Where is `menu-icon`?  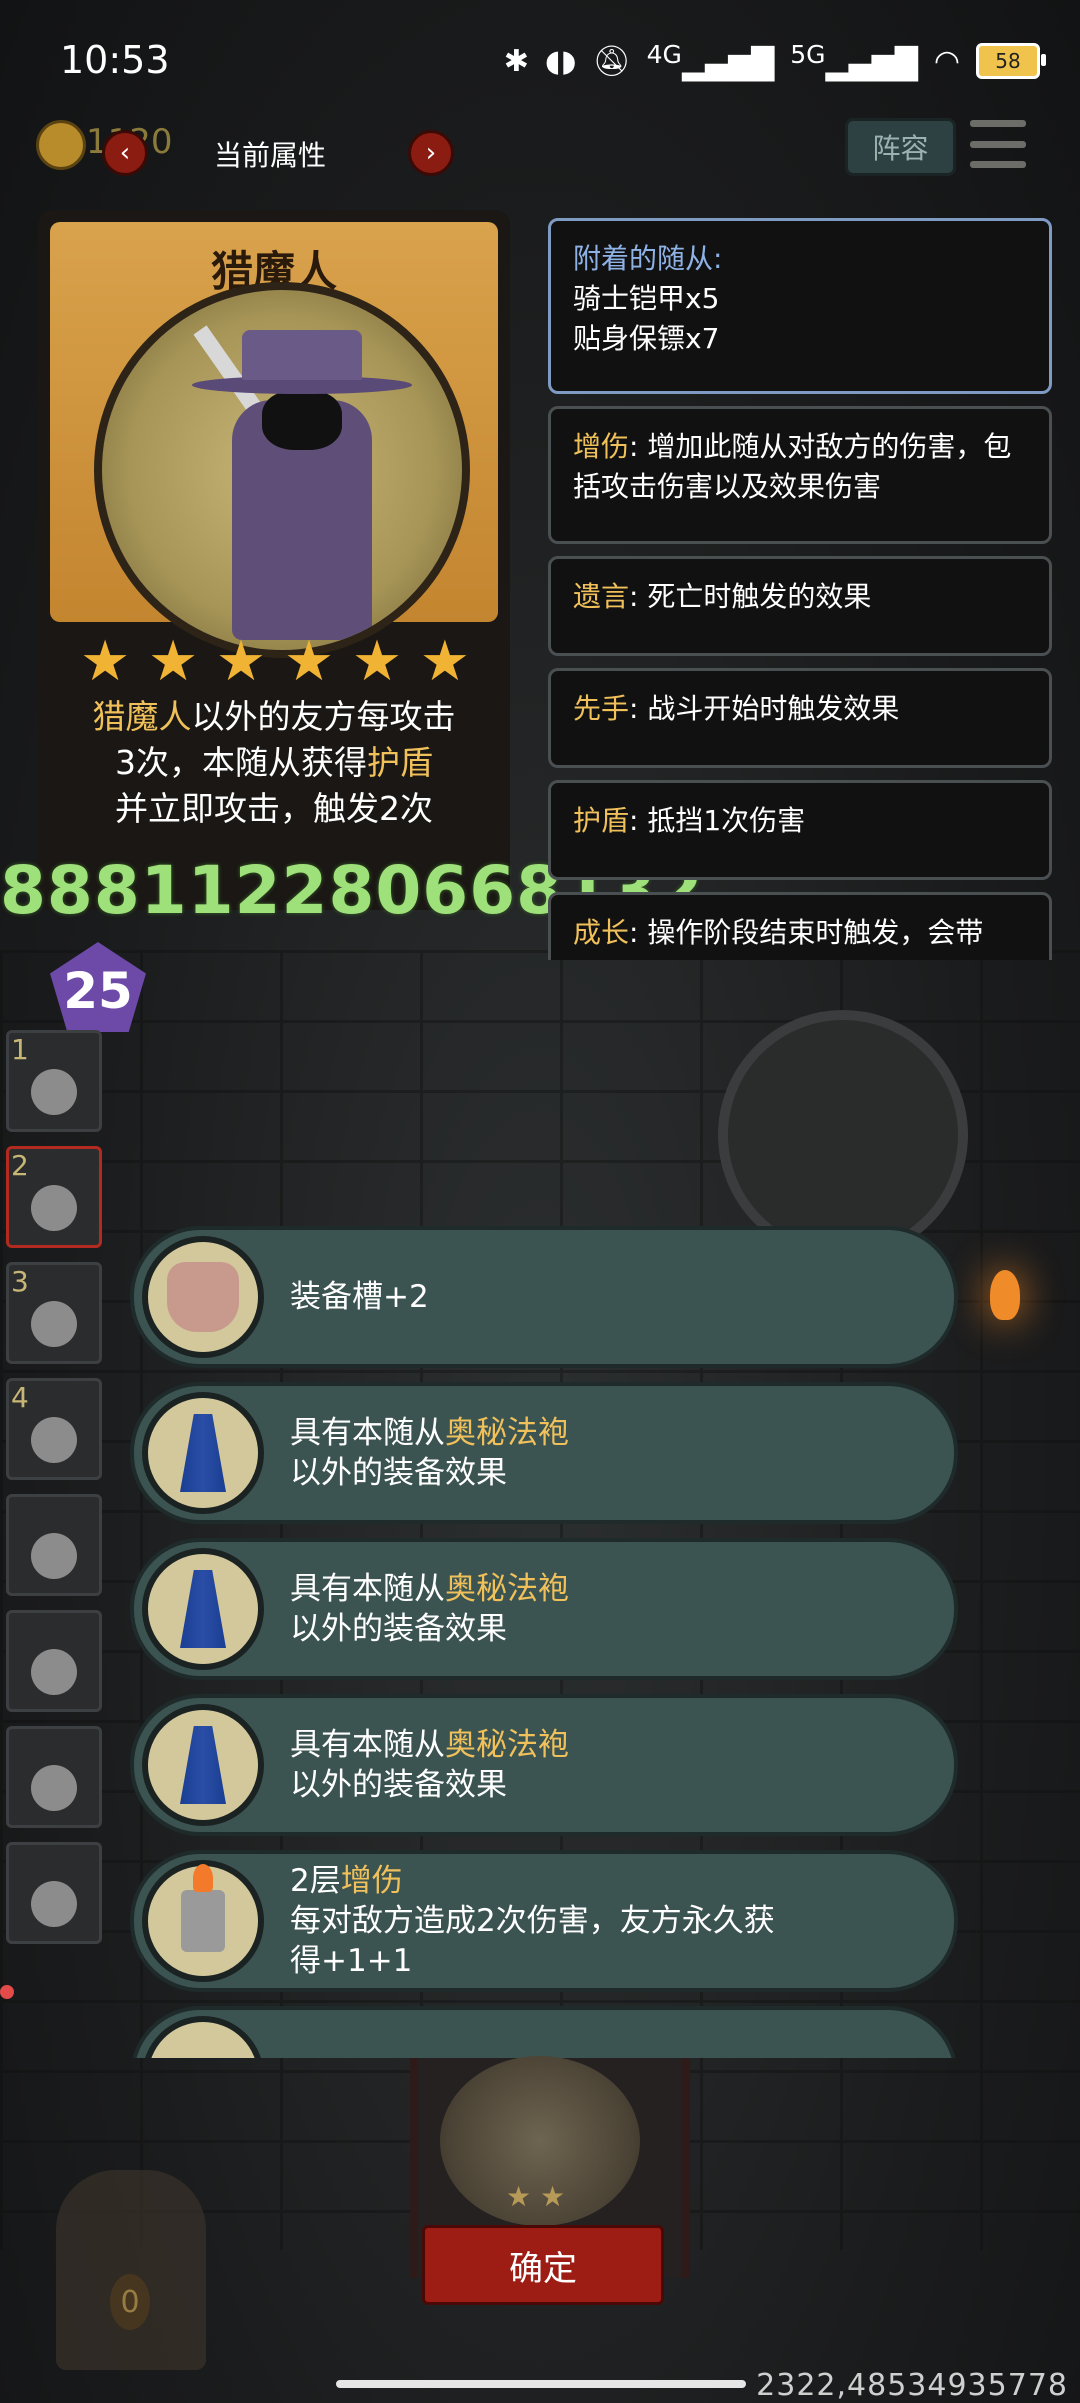 menu-icon is located at coordinates (998, 144).